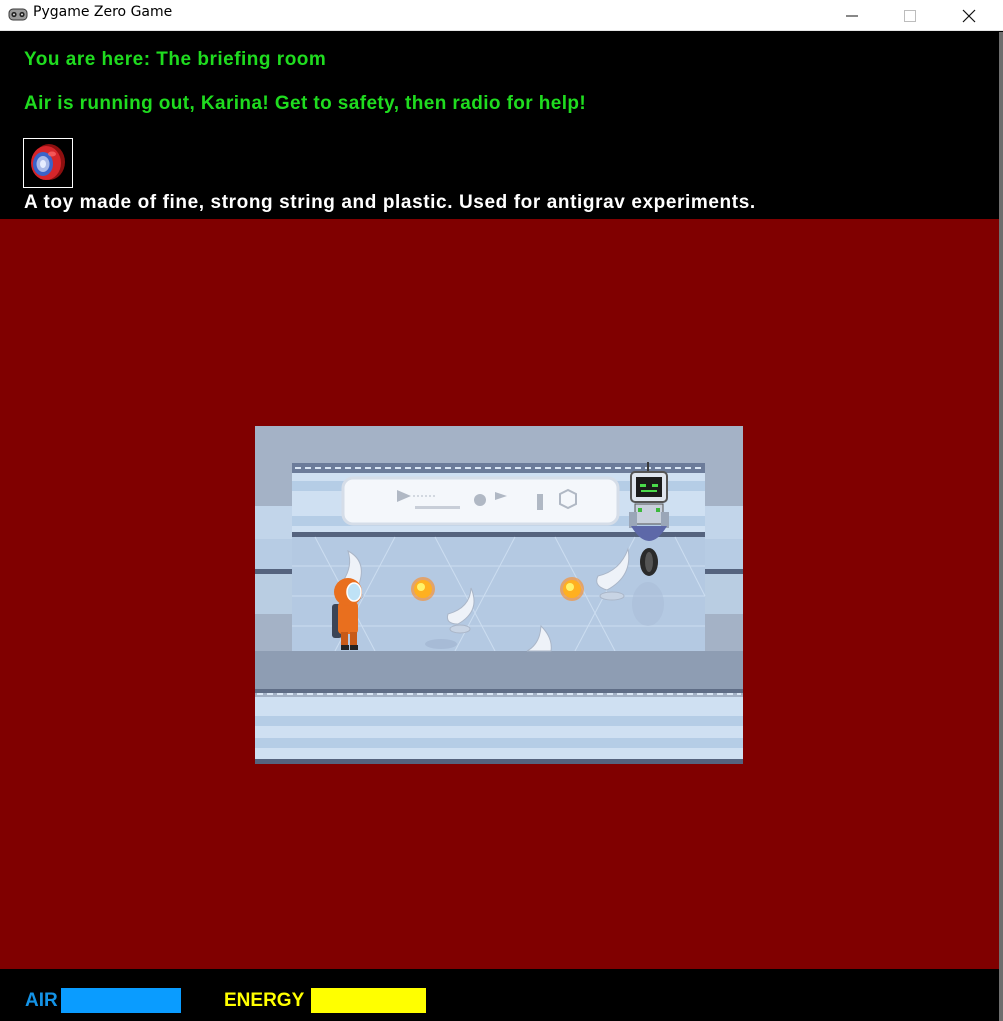  Describe the element at coordinates (368, 1000) in the screenshot. I see `energy-meter` at that location.